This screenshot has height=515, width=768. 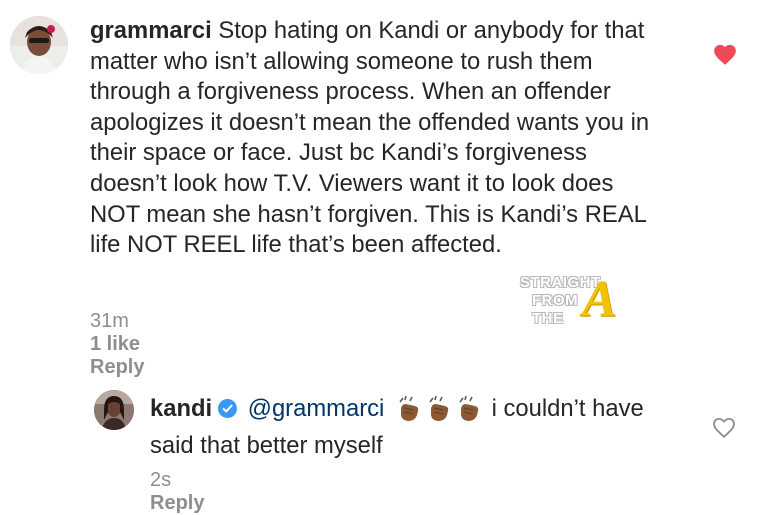 I want to click on clapping-hands-emoji-group, so click(x=443, y=408).